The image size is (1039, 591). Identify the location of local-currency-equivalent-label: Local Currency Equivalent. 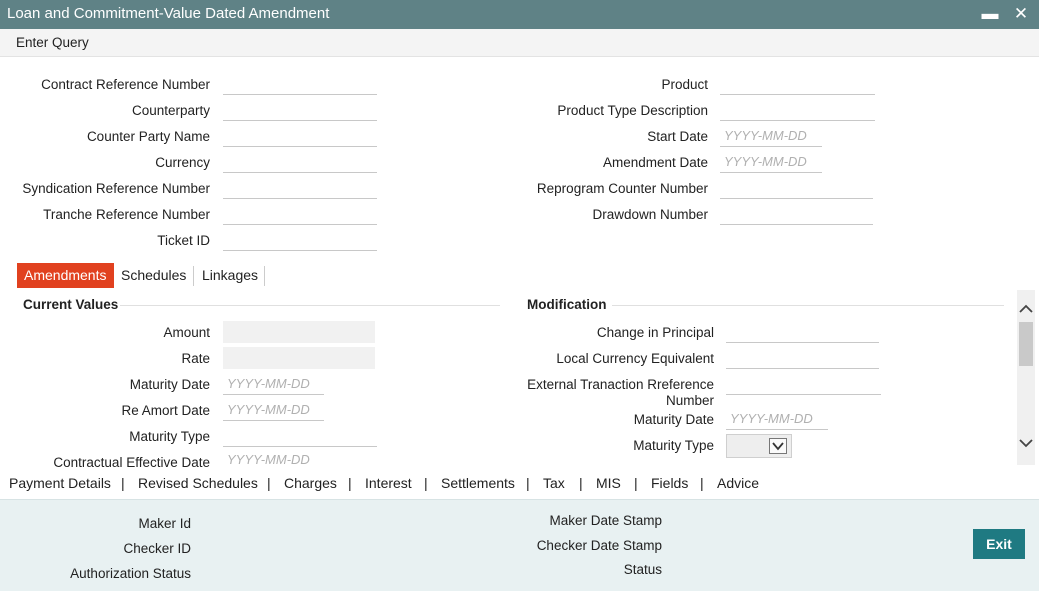
(635, 358).